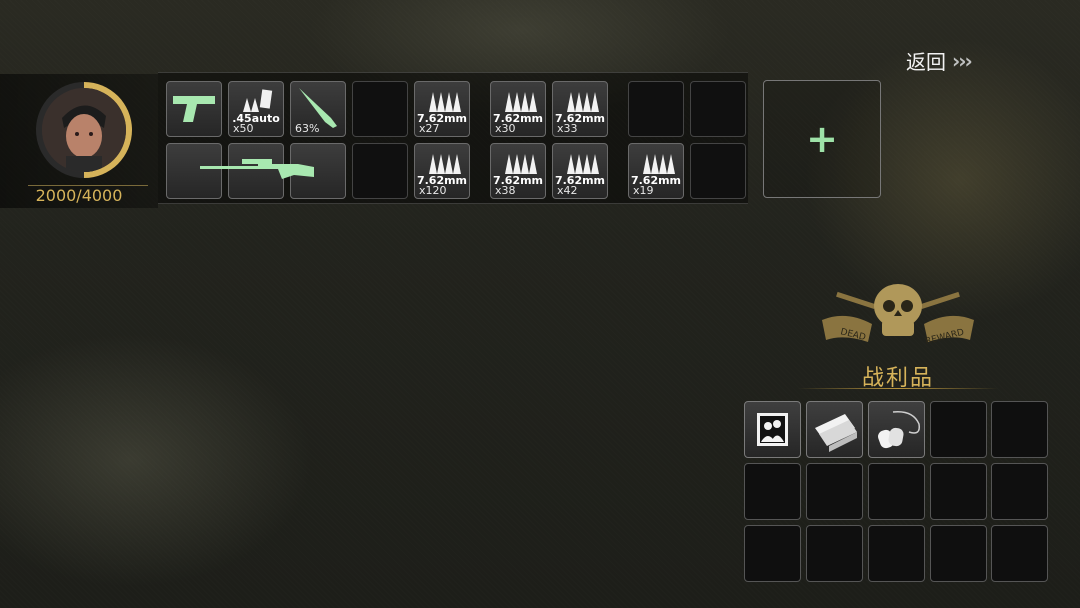 This screenshot has width=1080, height=608. Describe the element at coordinates (926, 62) in the screenshot. I see `back-label: 返回` at that location.